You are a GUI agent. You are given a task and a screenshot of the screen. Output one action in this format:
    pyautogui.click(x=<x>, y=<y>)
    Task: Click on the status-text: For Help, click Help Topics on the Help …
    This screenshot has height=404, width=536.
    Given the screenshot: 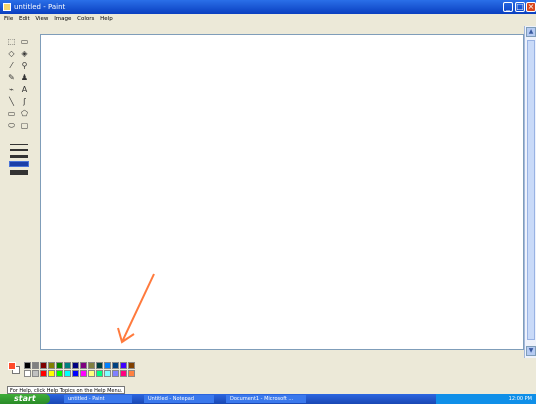 What is the action you would take?
    pyautogui.click(x=66, y=390)
    